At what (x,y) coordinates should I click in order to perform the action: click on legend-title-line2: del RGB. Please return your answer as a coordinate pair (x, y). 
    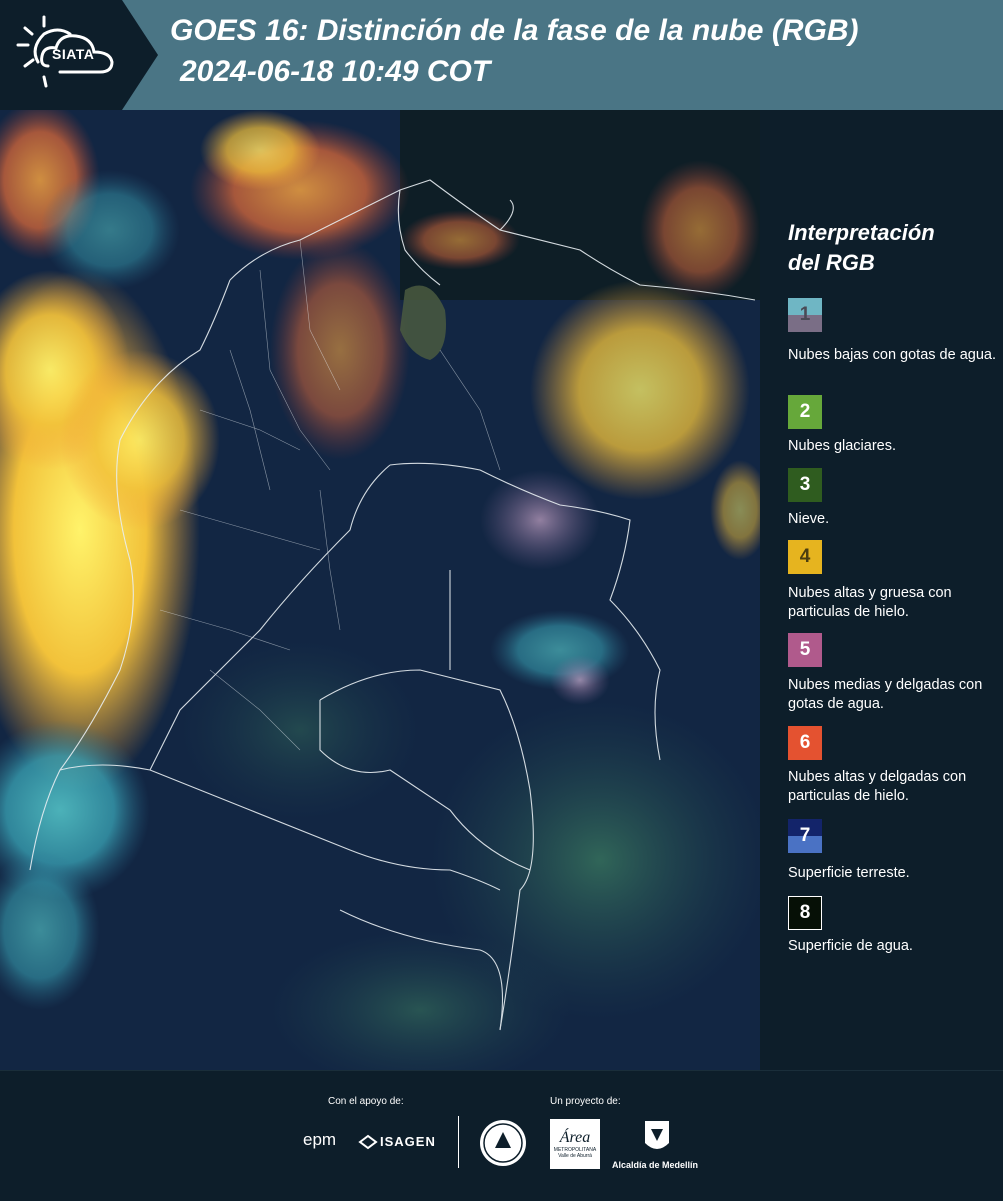
    Looking at the image, I should click on (831, 262).